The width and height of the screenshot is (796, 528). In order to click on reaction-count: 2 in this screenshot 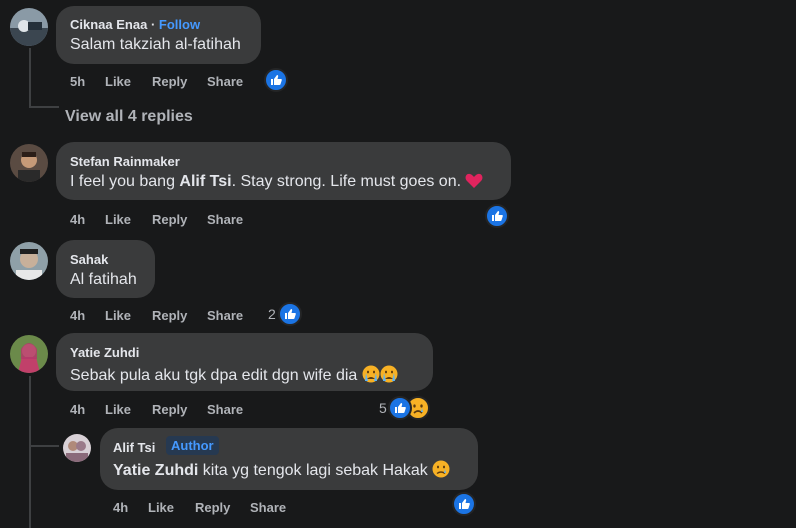, I will do `click(272, 314)`.